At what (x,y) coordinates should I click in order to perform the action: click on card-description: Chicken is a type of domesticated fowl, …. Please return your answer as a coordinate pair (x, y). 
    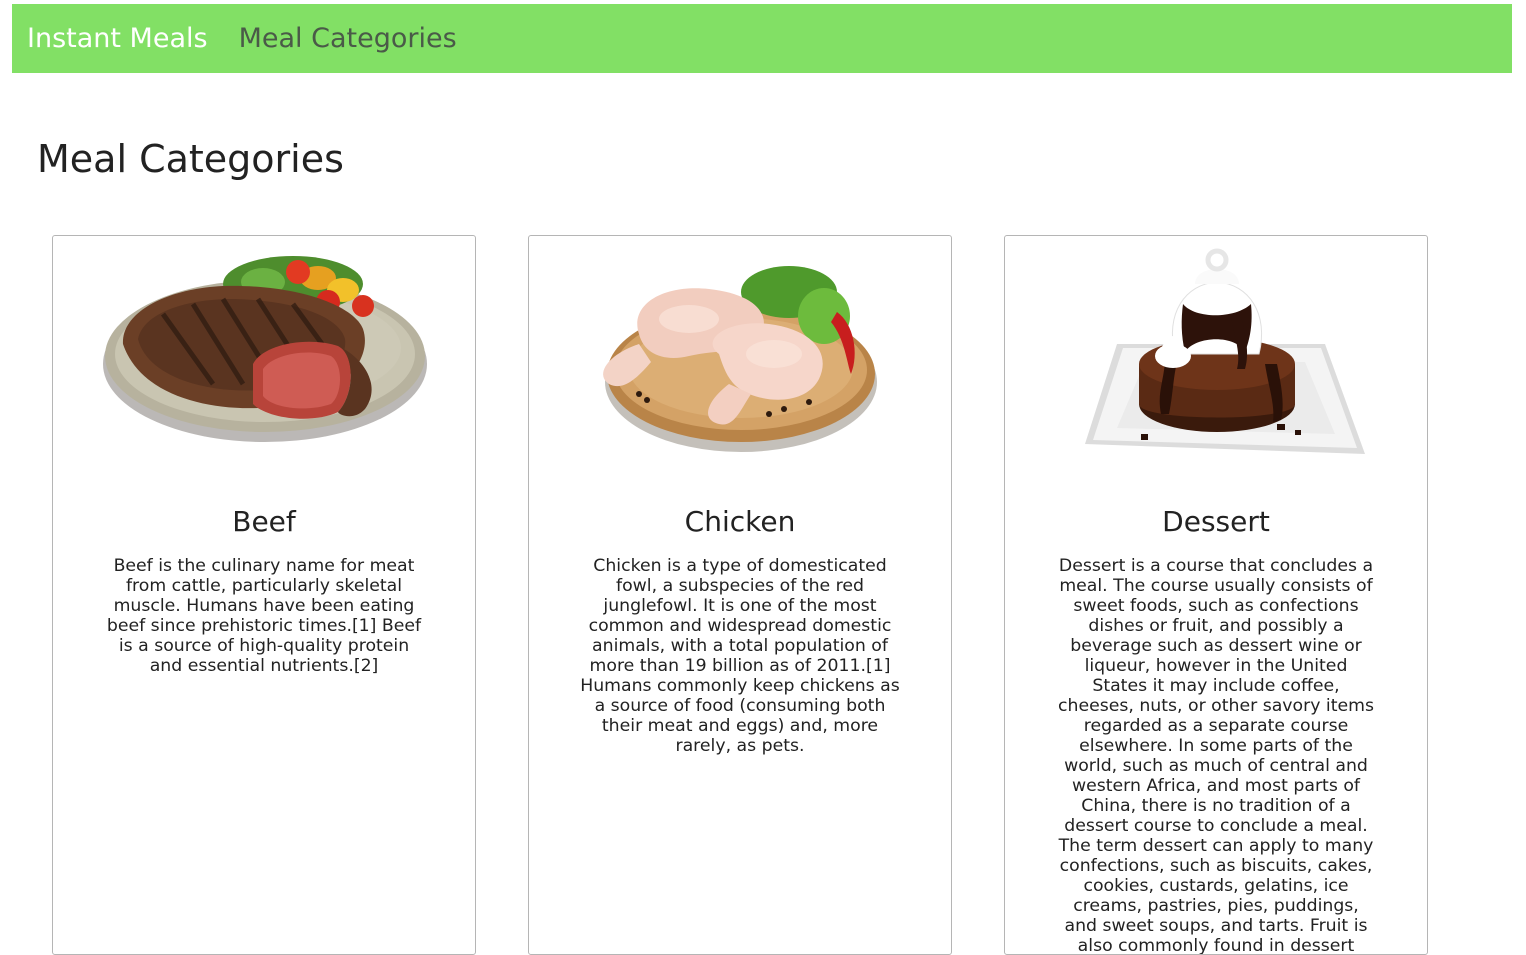
    Looking at the image, I should click on (740, 656).